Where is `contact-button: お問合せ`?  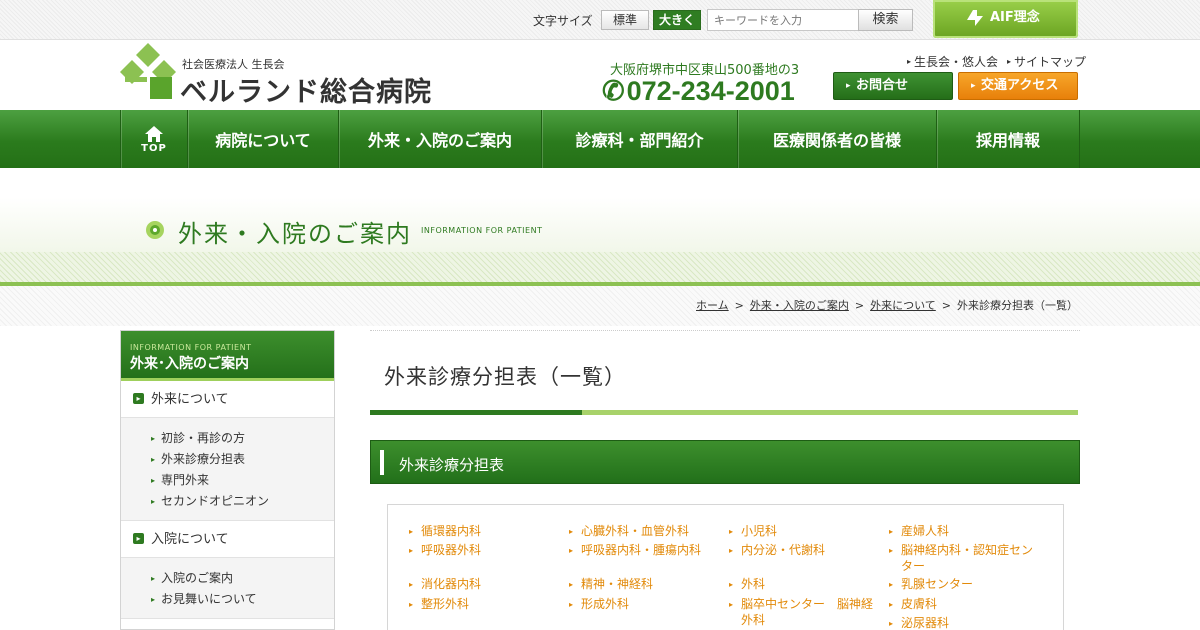 contact-button: お問合せ is located at coordinates (893, 86).